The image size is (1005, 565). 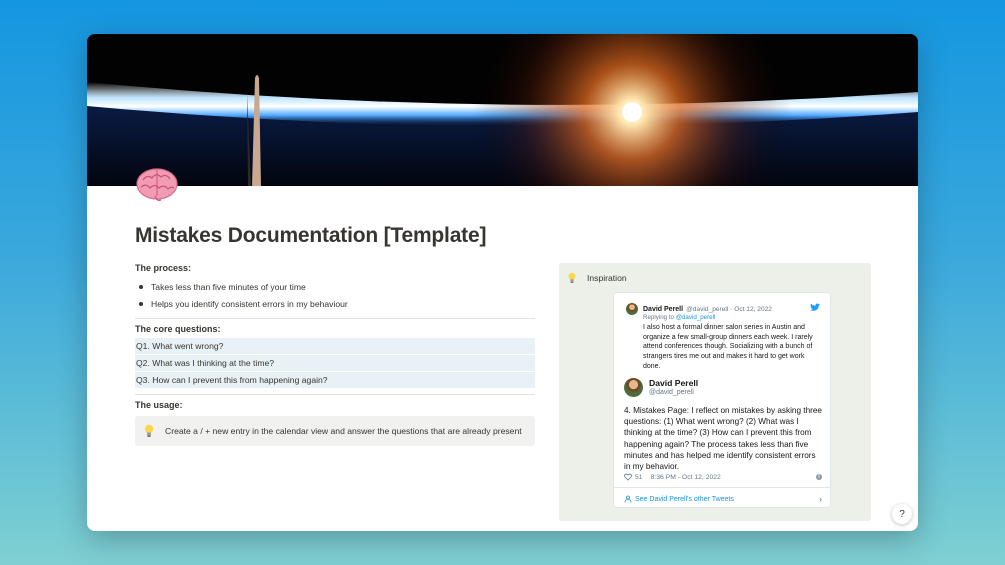 What do you see at coordinates (639, 477) in the screenshot?
I see `like-count: 51` at bounding box center [639, 477].